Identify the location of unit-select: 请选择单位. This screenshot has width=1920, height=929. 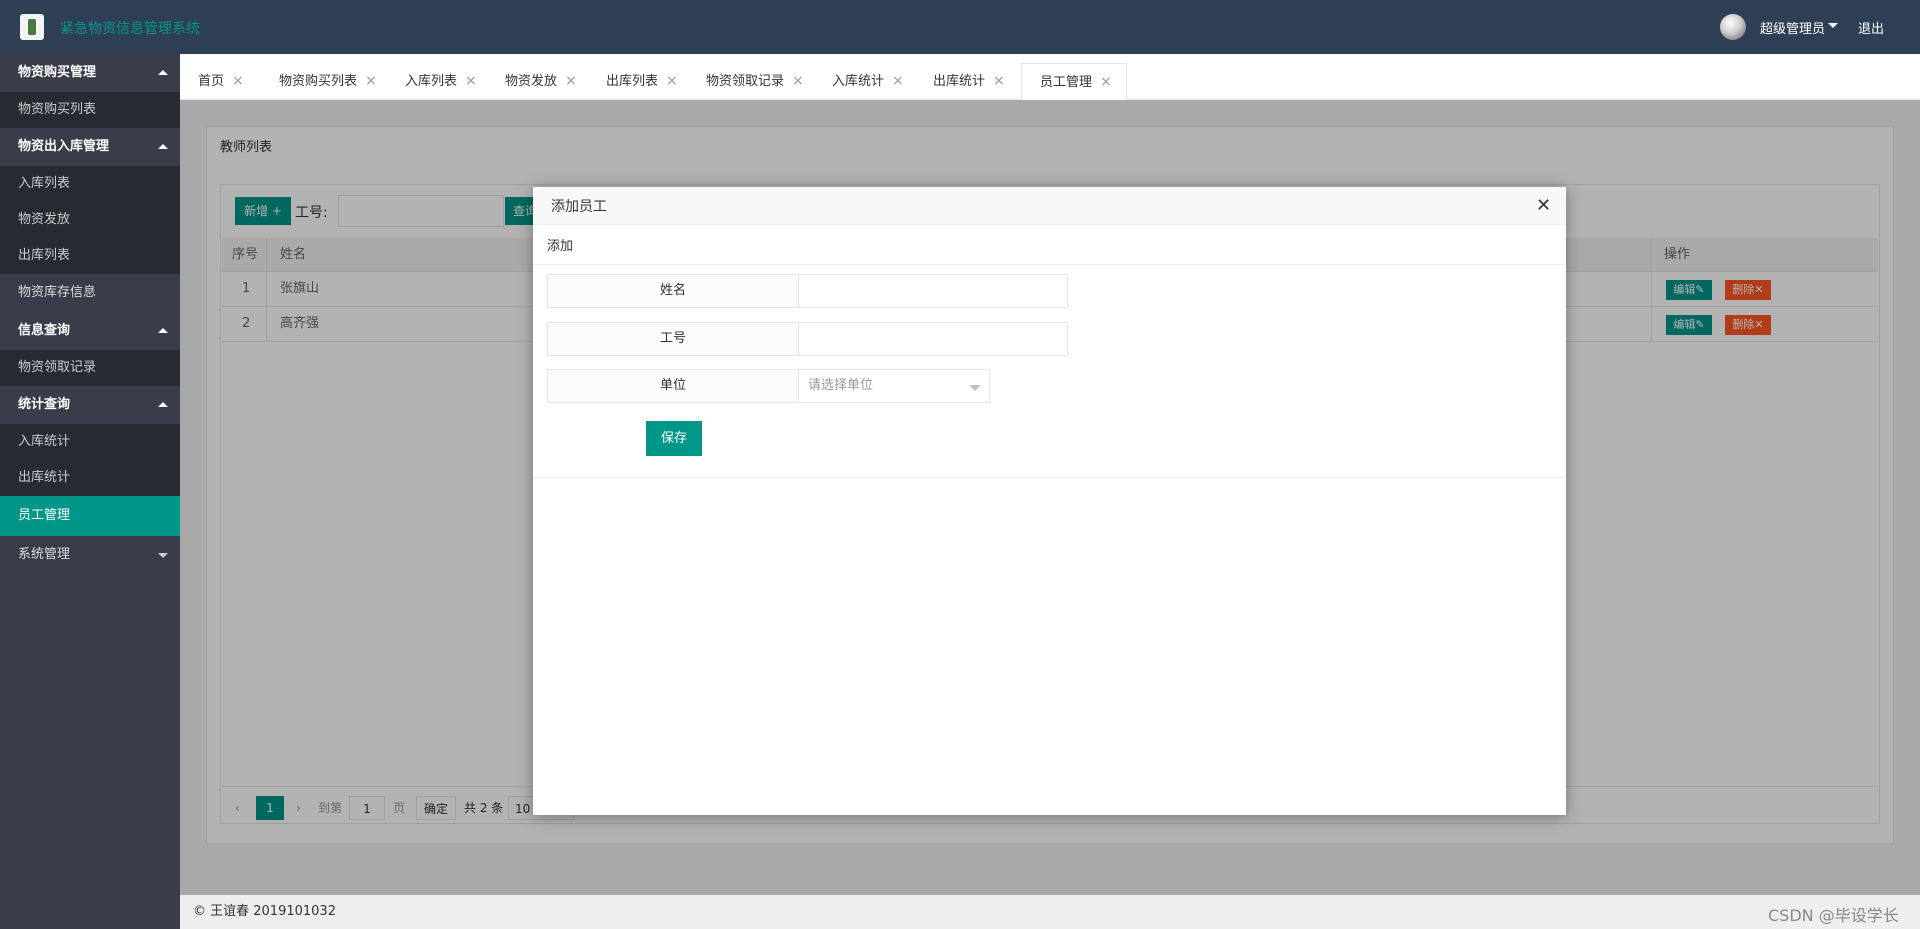
(894, 386).